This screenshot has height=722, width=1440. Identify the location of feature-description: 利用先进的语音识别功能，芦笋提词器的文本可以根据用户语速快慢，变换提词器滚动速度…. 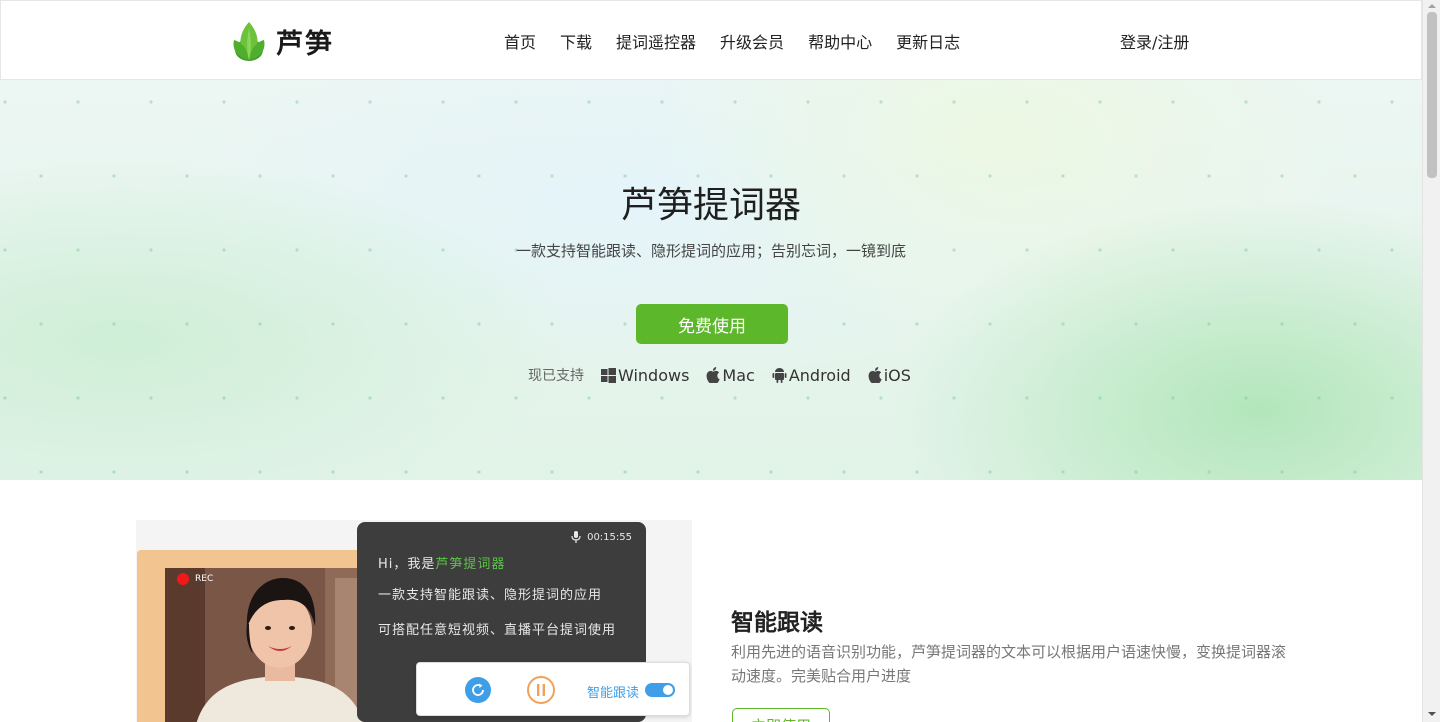
(1009, 664).